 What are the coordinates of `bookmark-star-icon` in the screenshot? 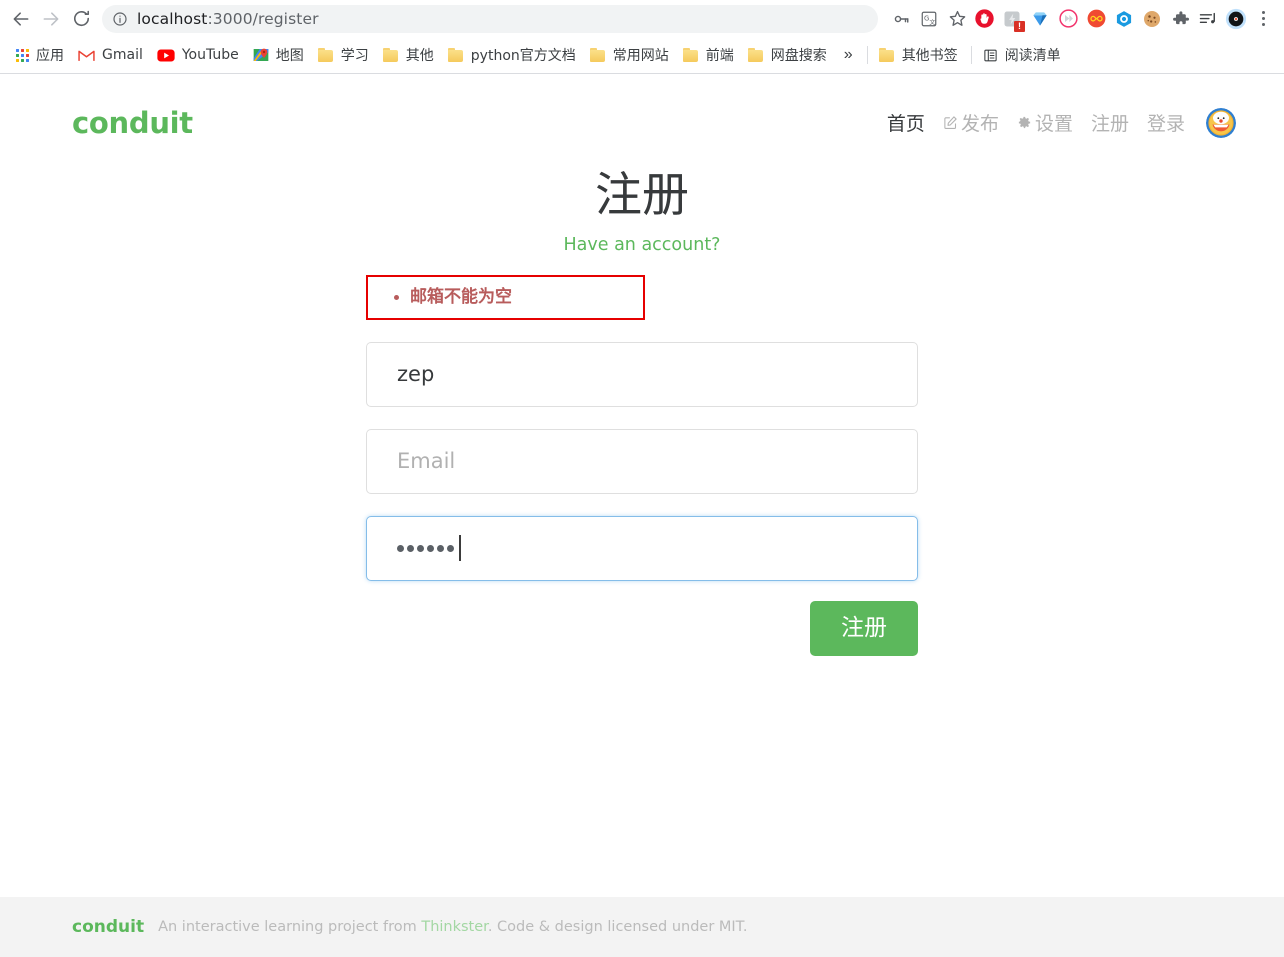 It's located at (957, 19).